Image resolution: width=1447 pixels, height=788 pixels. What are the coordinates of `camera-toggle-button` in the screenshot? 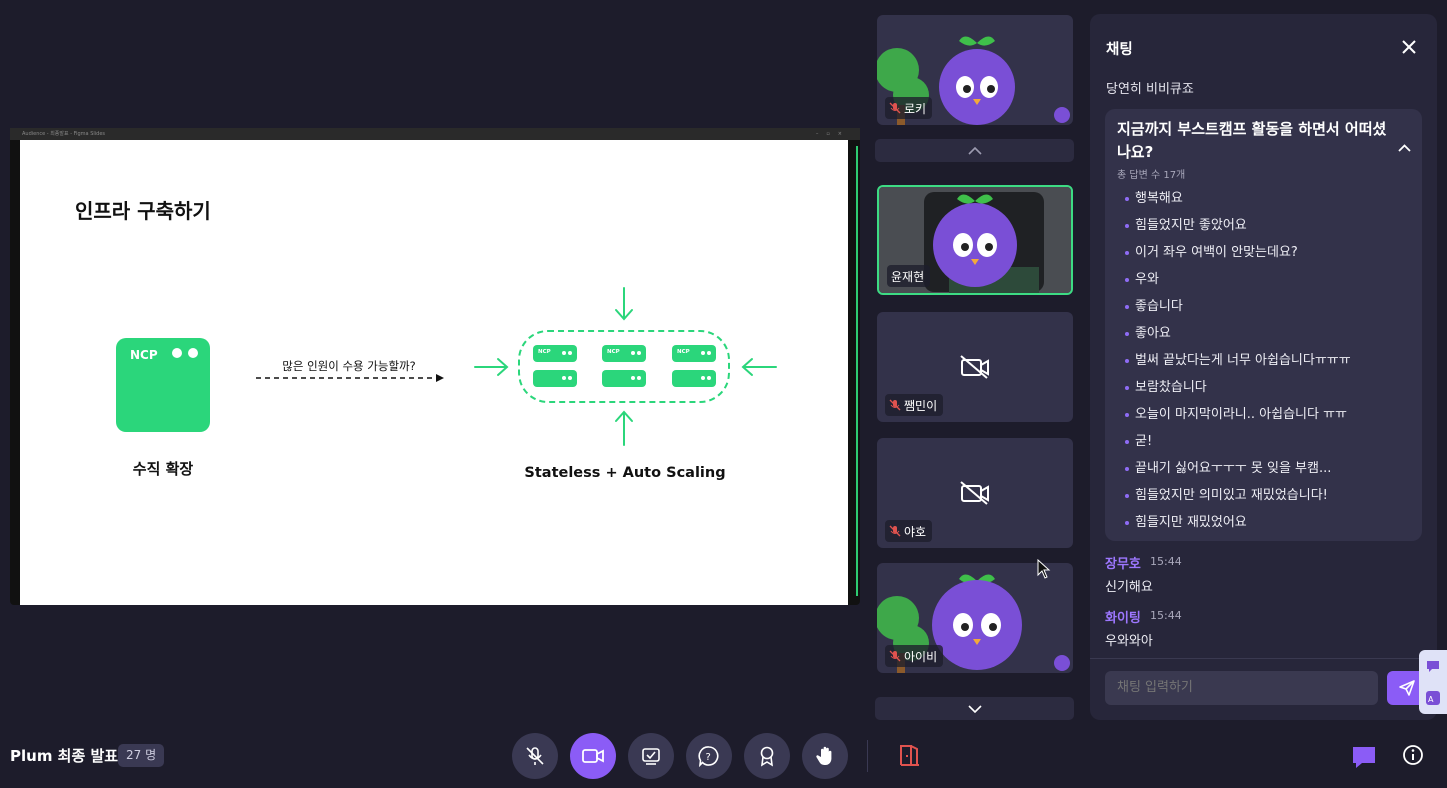 It's located at (593, 756).